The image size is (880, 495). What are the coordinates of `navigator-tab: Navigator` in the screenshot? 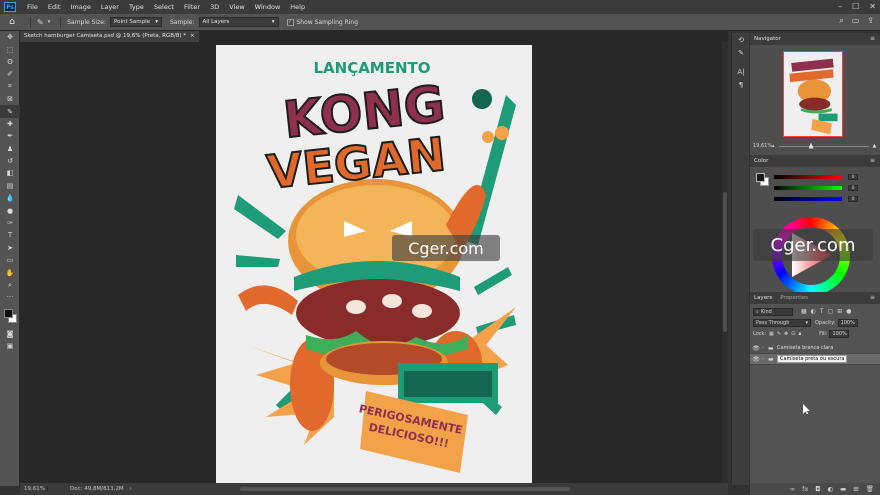 It's located at (767, 39).